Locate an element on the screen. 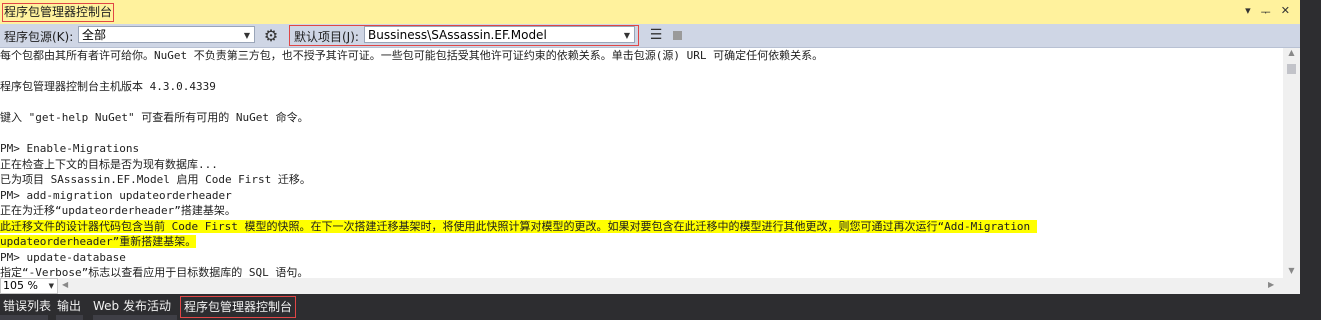 The width and height of the screenshot is (1321, 320). console-line-text: PM> add-migration updateorderheader is located at coordinates (116, 195).